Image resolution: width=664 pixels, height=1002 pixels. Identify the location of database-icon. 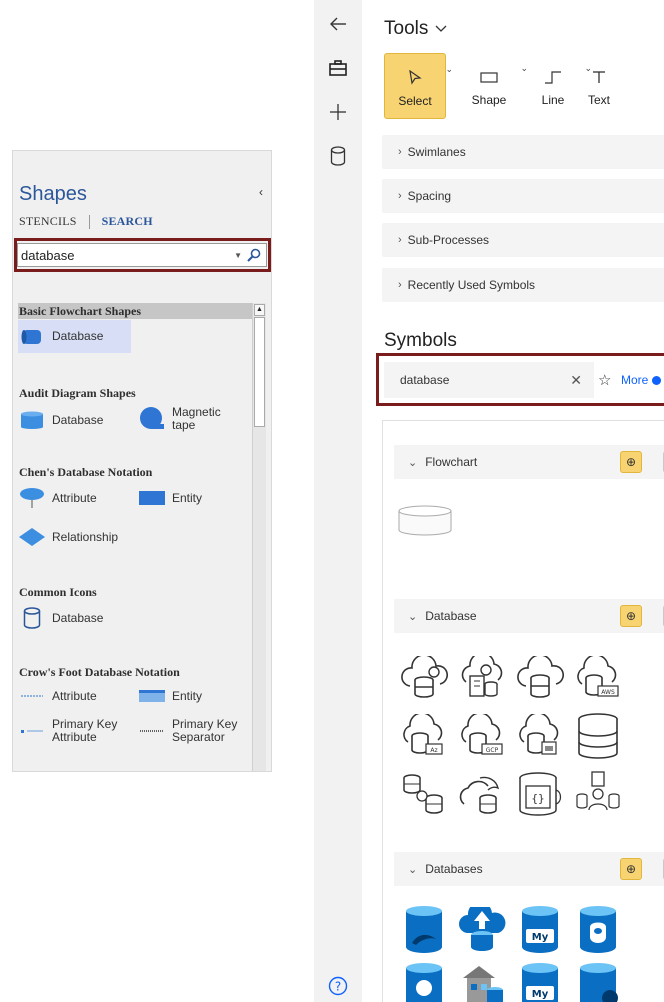
(338, 156).